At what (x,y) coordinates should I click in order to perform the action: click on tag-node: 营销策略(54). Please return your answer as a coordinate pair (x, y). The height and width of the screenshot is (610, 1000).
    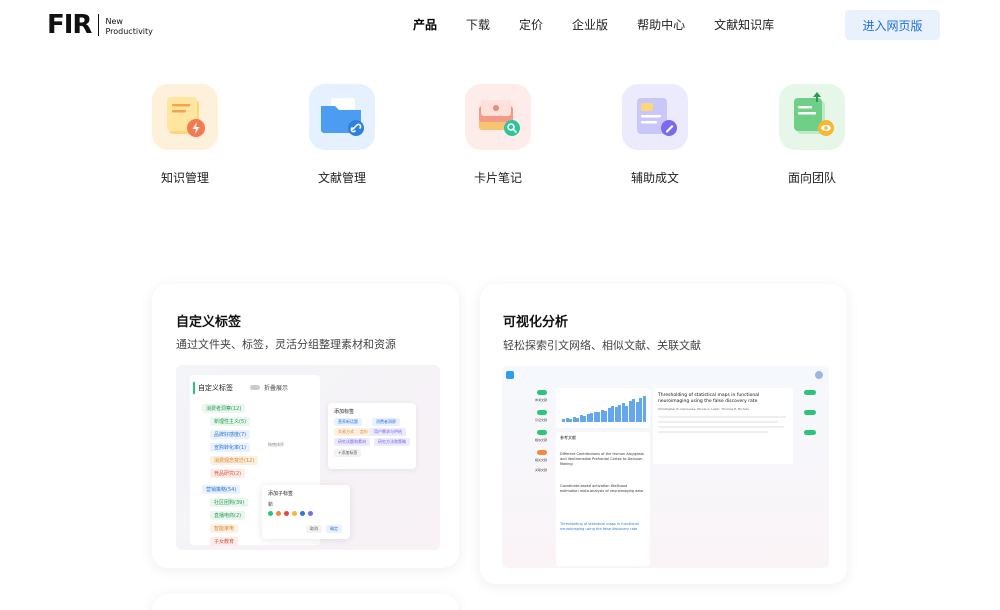
    Looking at the image, I should click on (221, 489).